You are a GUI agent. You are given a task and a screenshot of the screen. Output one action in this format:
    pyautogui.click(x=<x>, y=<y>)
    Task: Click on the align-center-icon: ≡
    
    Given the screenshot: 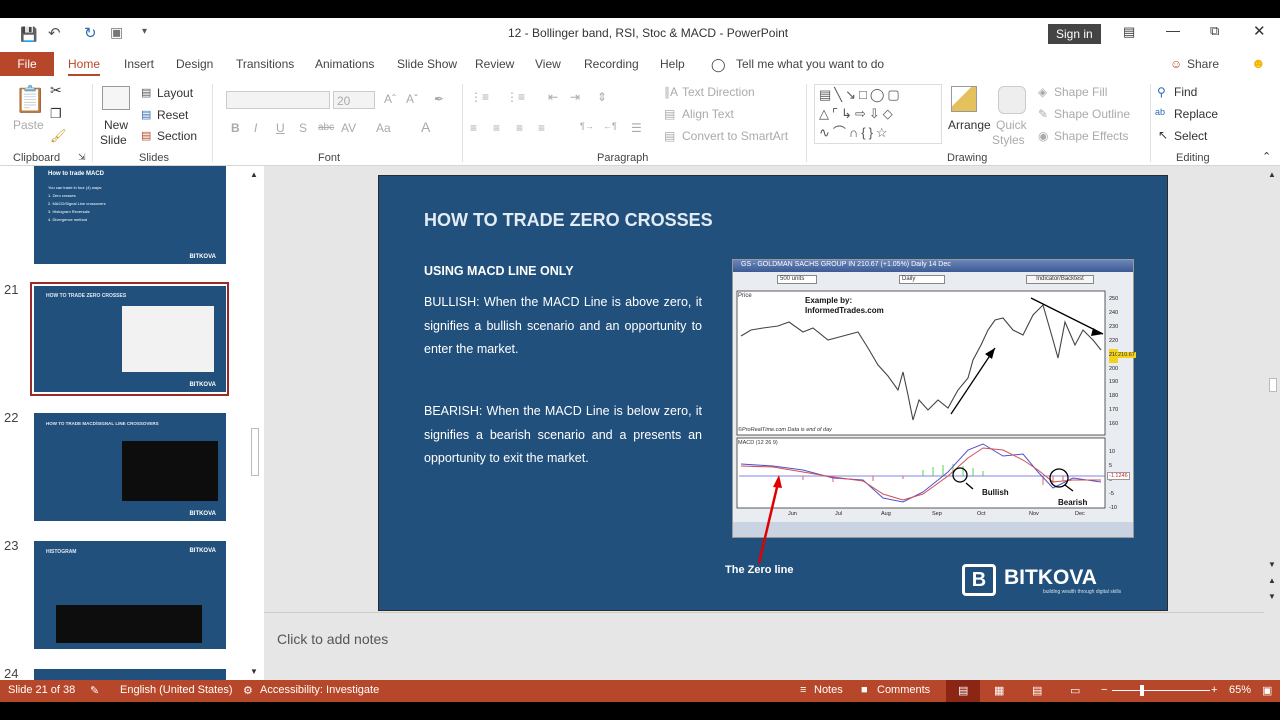 What is the action you would take?
    pyautogui.click(x=496, y=128)
    